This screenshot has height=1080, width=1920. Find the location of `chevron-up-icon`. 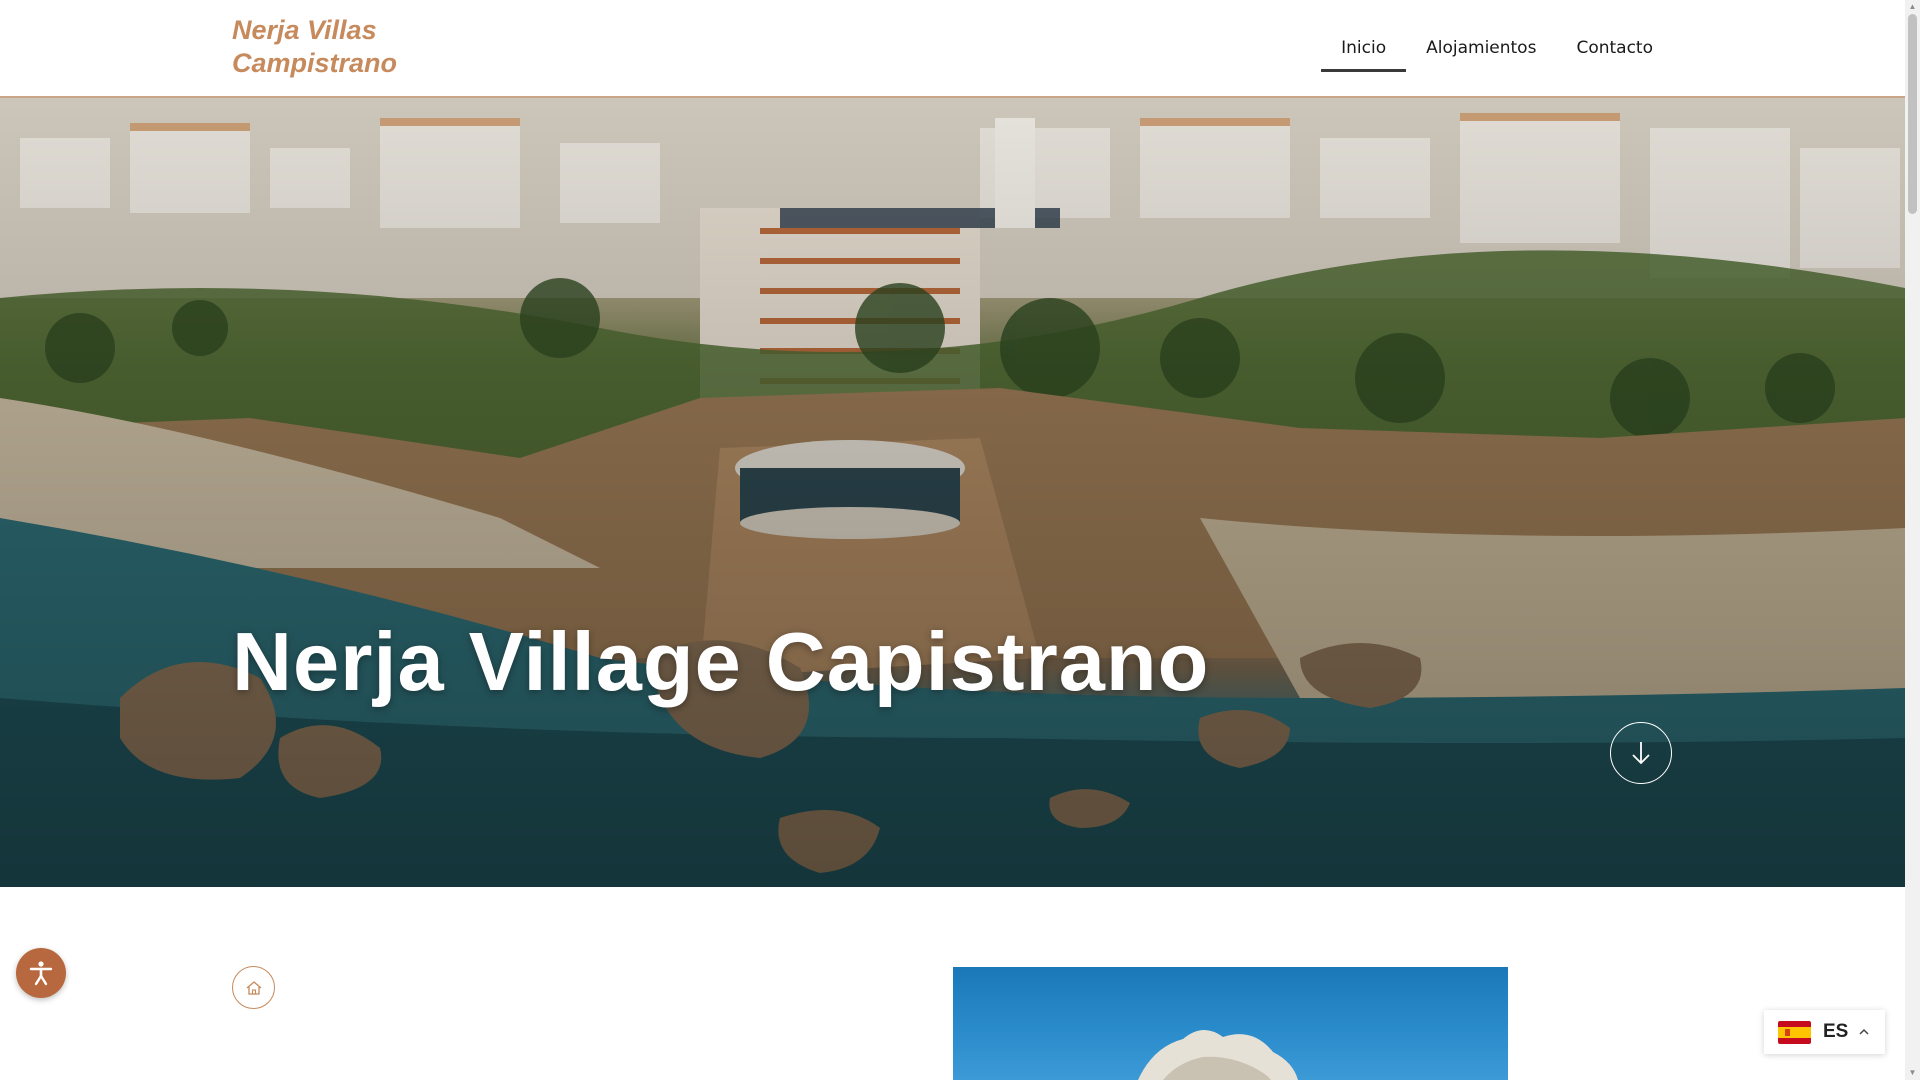

chevron-up-icon is located at coordinates (1864, 1032).